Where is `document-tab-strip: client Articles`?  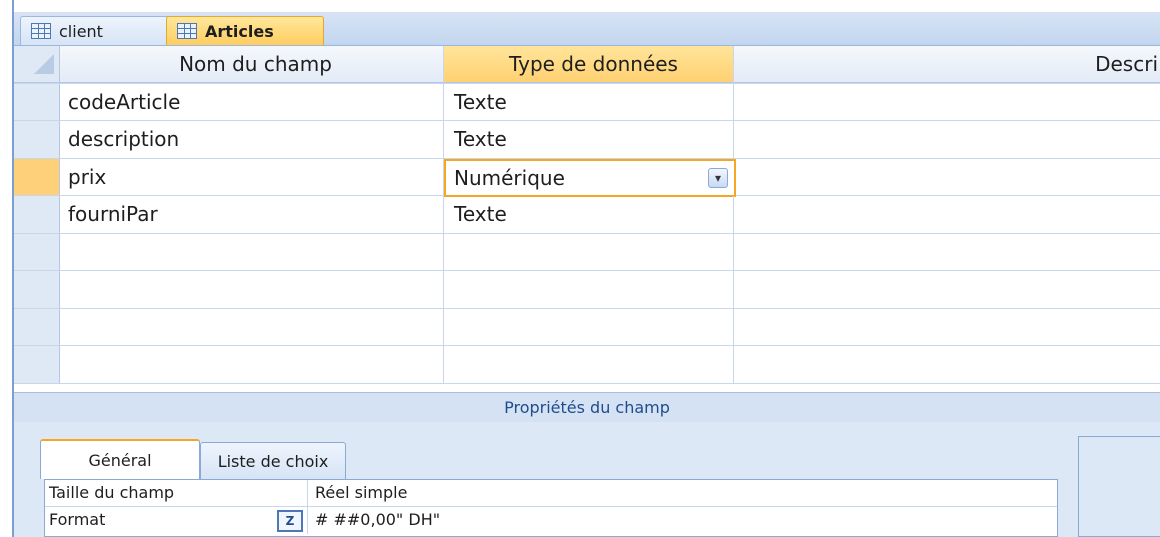
document-tab-strip: client Articles is located at coordinates (587, 29).